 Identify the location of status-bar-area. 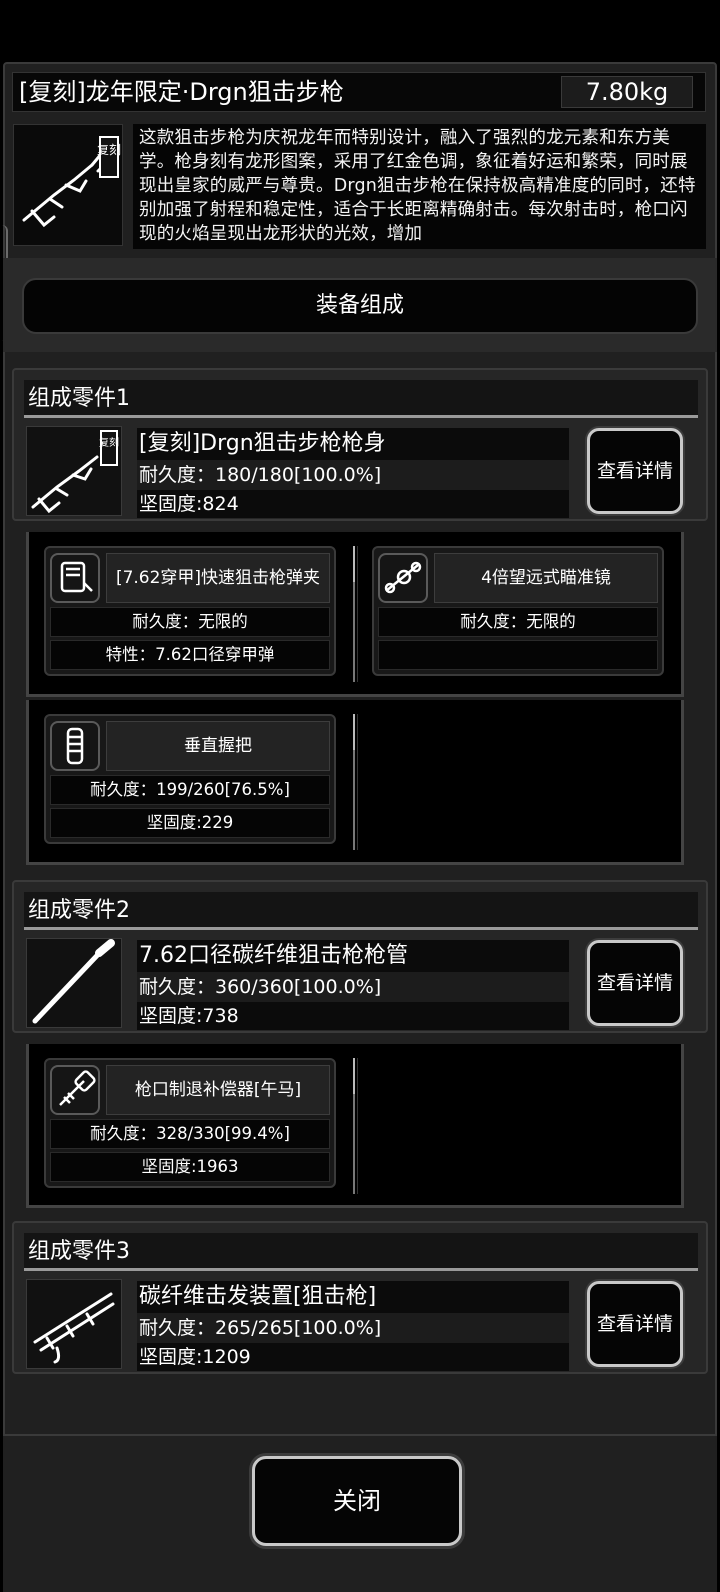
(360, 31).